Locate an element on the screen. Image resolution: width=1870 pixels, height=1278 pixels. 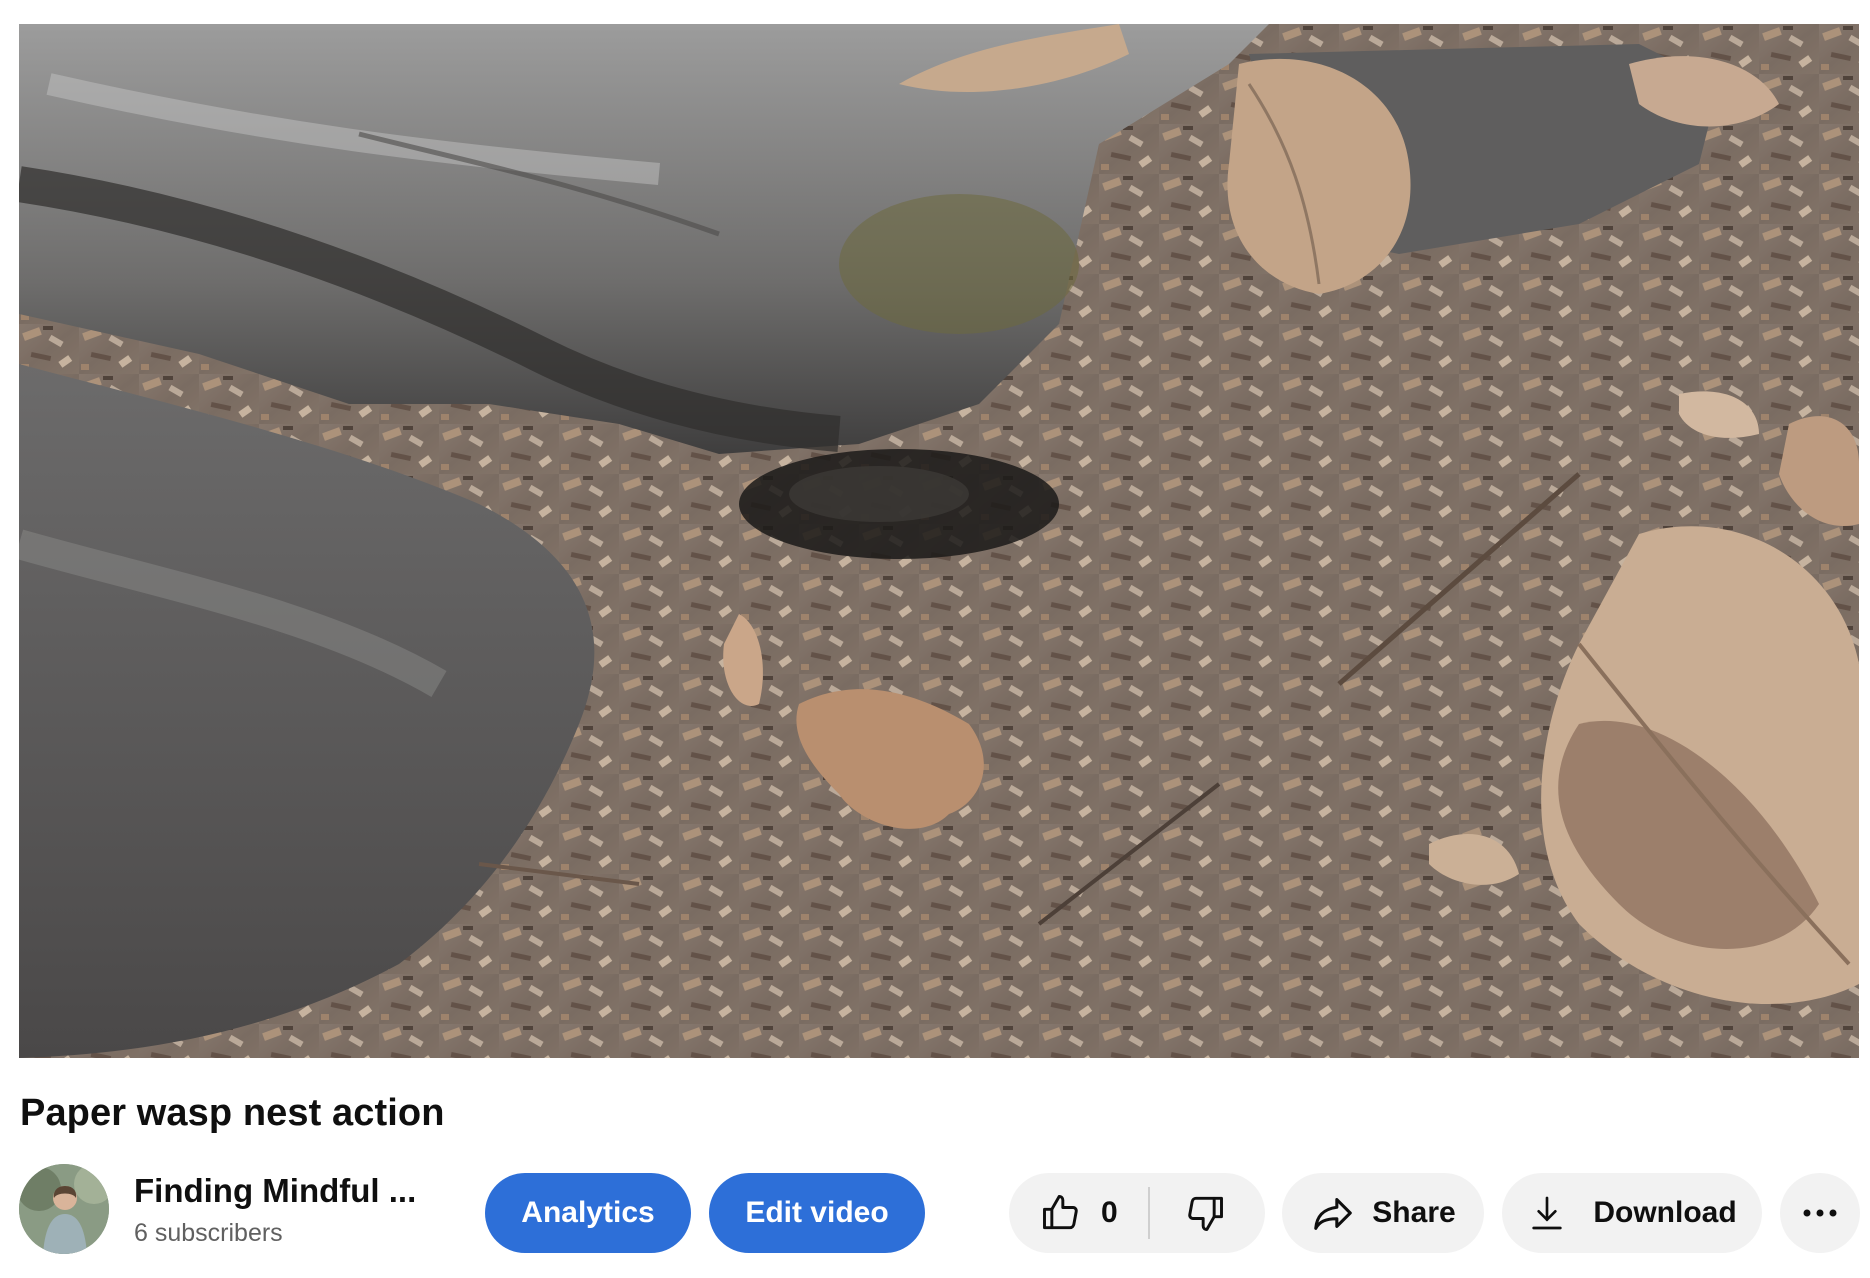
subscriber-count: 6 subscribers is located at coordinates (208, 1233).